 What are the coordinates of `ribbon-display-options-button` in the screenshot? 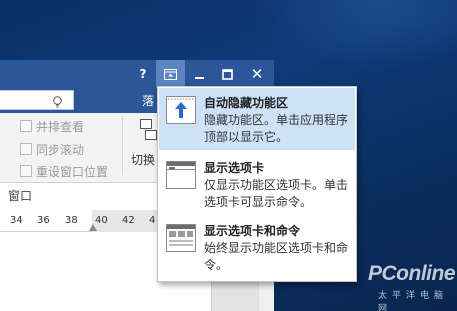 It's located at (170, 74).